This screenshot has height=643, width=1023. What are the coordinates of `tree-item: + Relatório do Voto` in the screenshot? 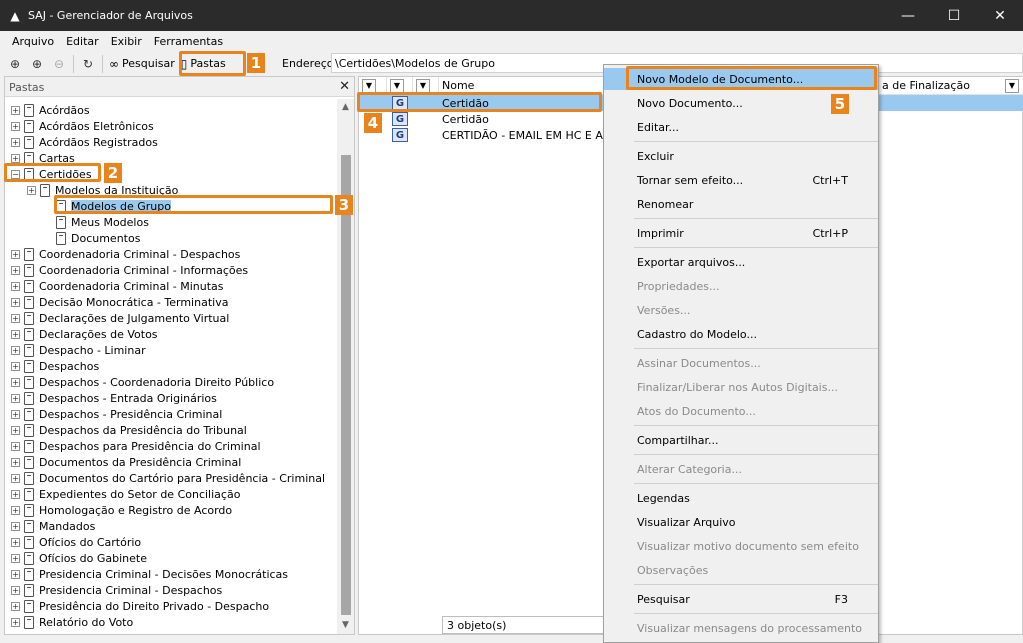 It's located at (72, 622).